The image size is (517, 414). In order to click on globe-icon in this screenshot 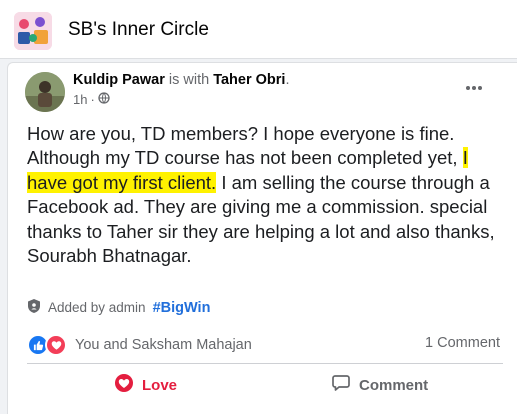, I will do `click(104, 99)`.